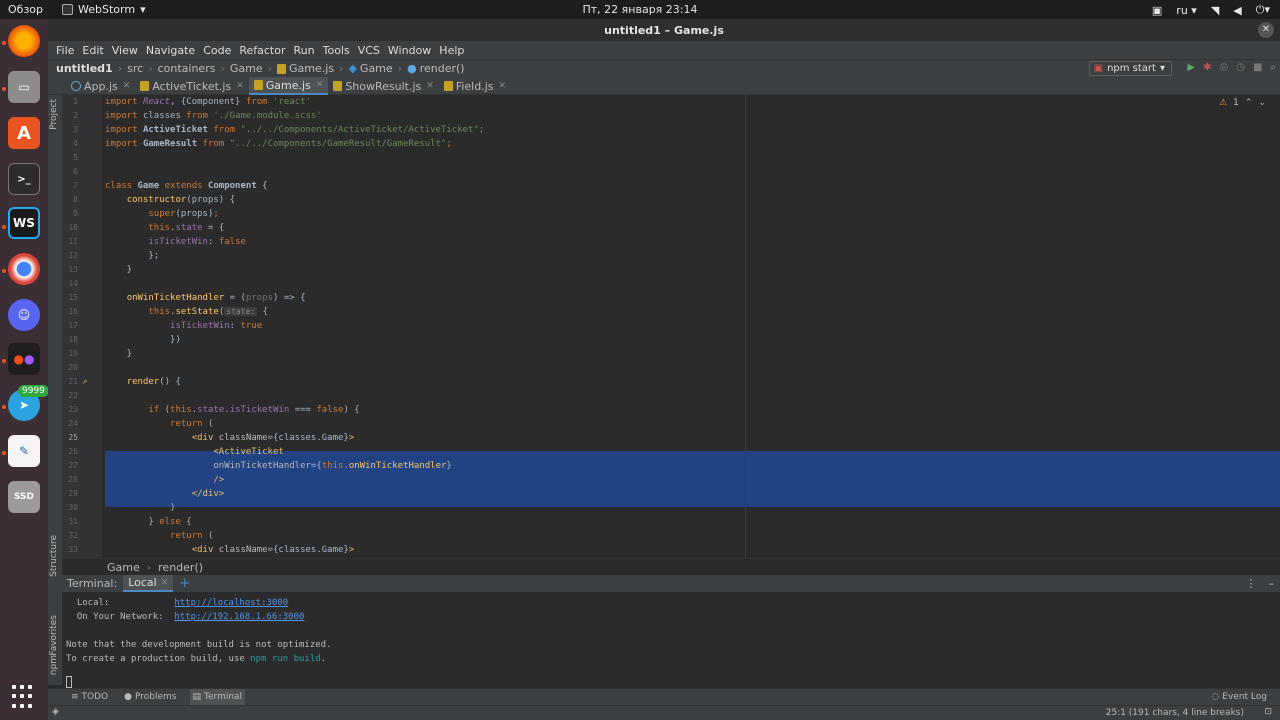 The image size is (1280, 720). I want to click on new-terminal-button: +, so click(184, 583).